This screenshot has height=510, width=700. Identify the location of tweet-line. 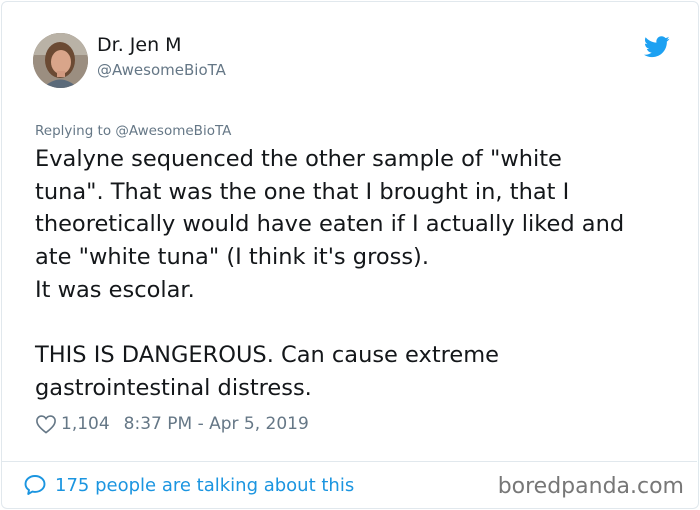
(355, 322).